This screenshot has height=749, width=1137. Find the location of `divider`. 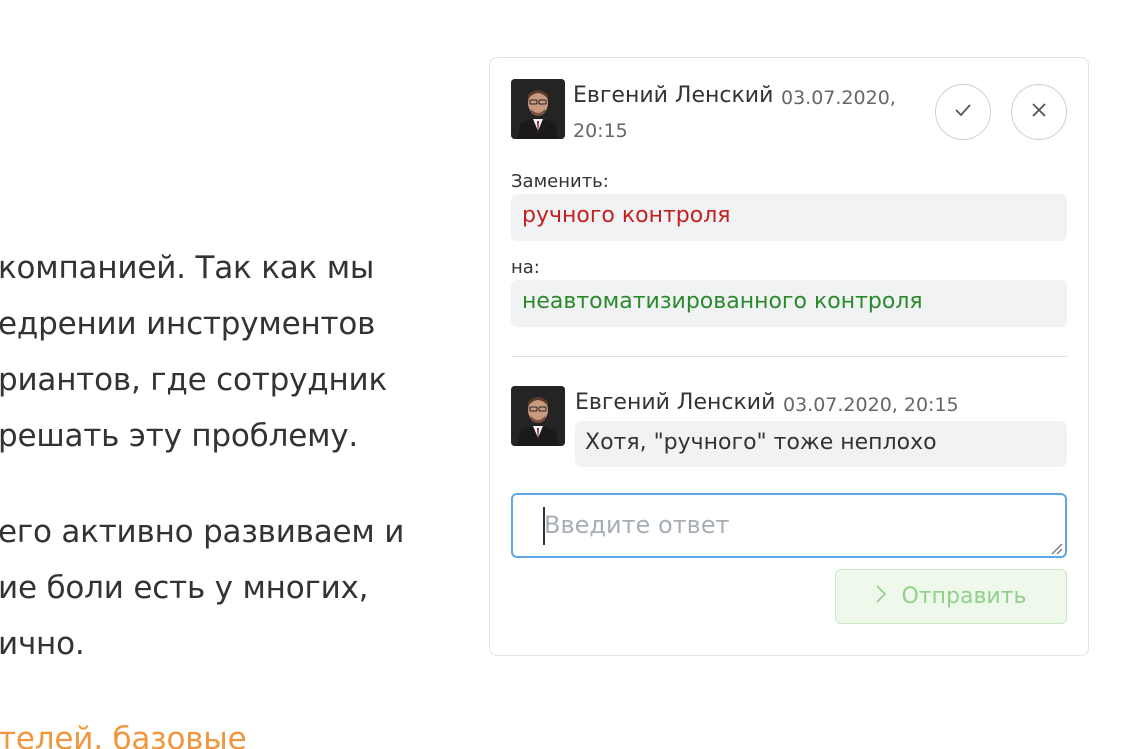

divider is located at coordinates (789, 356).